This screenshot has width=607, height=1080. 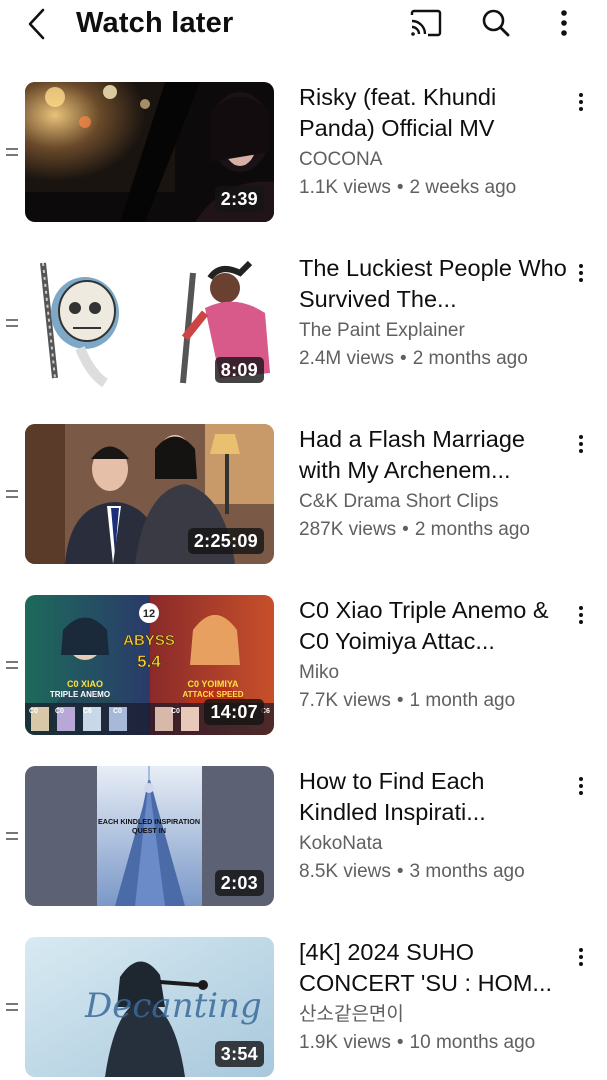 What do you see at coordinates (345, 187) in the screenshot?
I see `view-count: 1.1K views` at bounding box center [345, 187].